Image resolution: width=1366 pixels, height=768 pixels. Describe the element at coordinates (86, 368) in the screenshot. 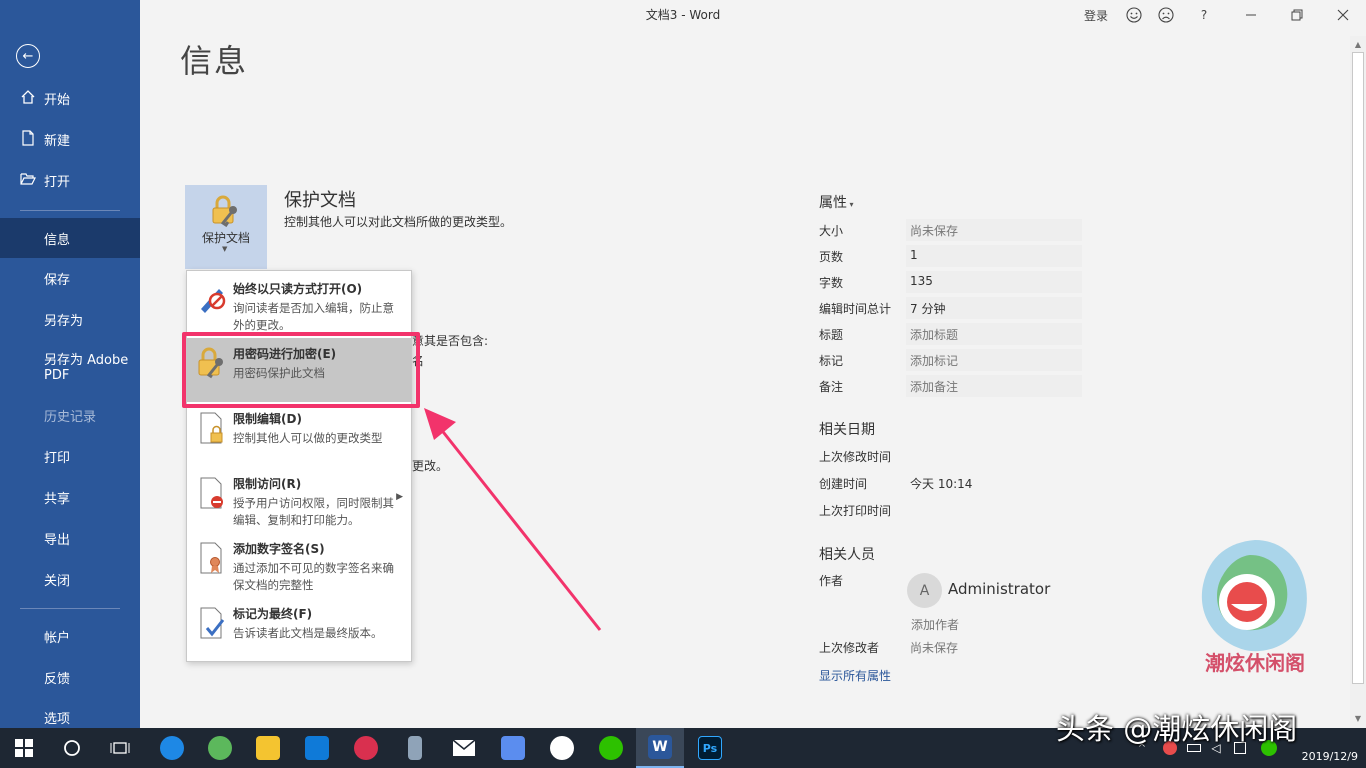

I see `sidebar-item-label: 另存为 Adobe PDF` at that location.